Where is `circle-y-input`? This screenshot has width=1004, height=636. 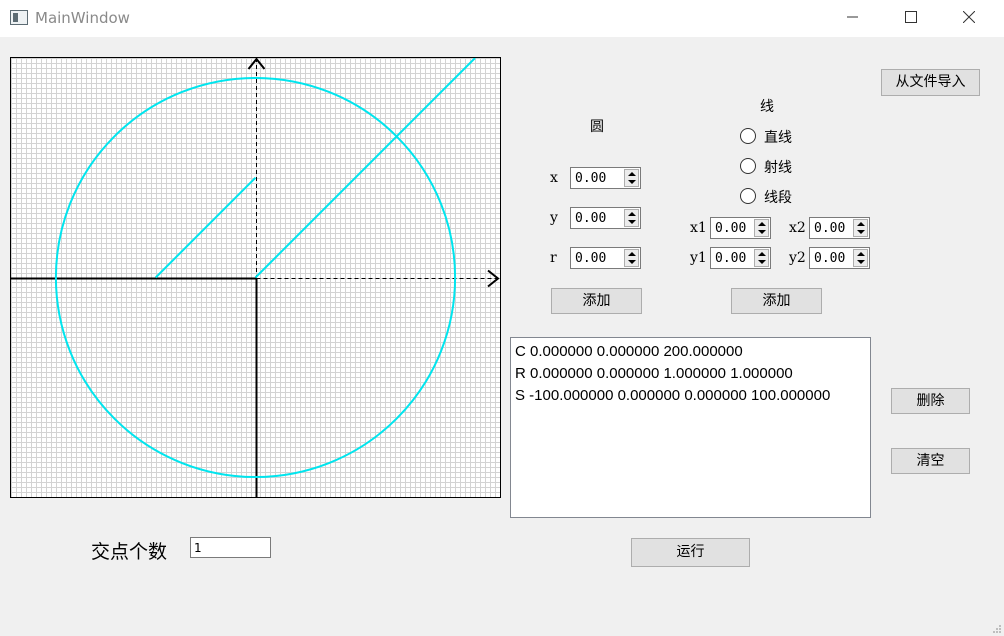 circle-y-input is located at coordinates (597, 218).